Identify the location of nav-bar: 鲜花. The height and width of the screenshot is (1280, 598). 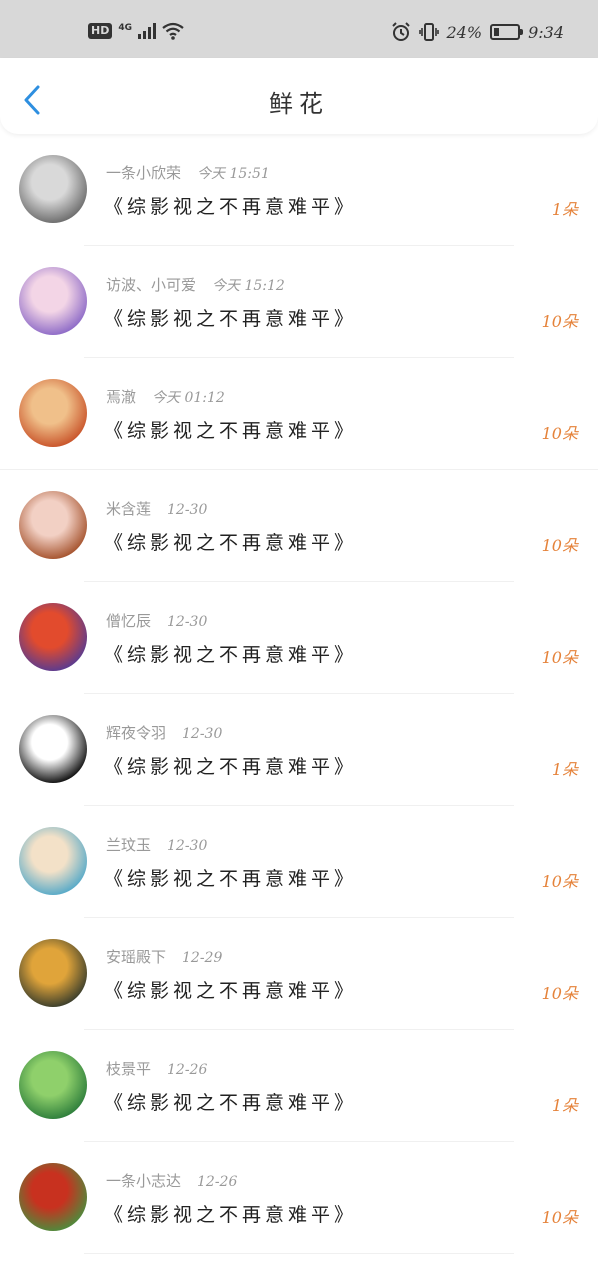
(299, 96).